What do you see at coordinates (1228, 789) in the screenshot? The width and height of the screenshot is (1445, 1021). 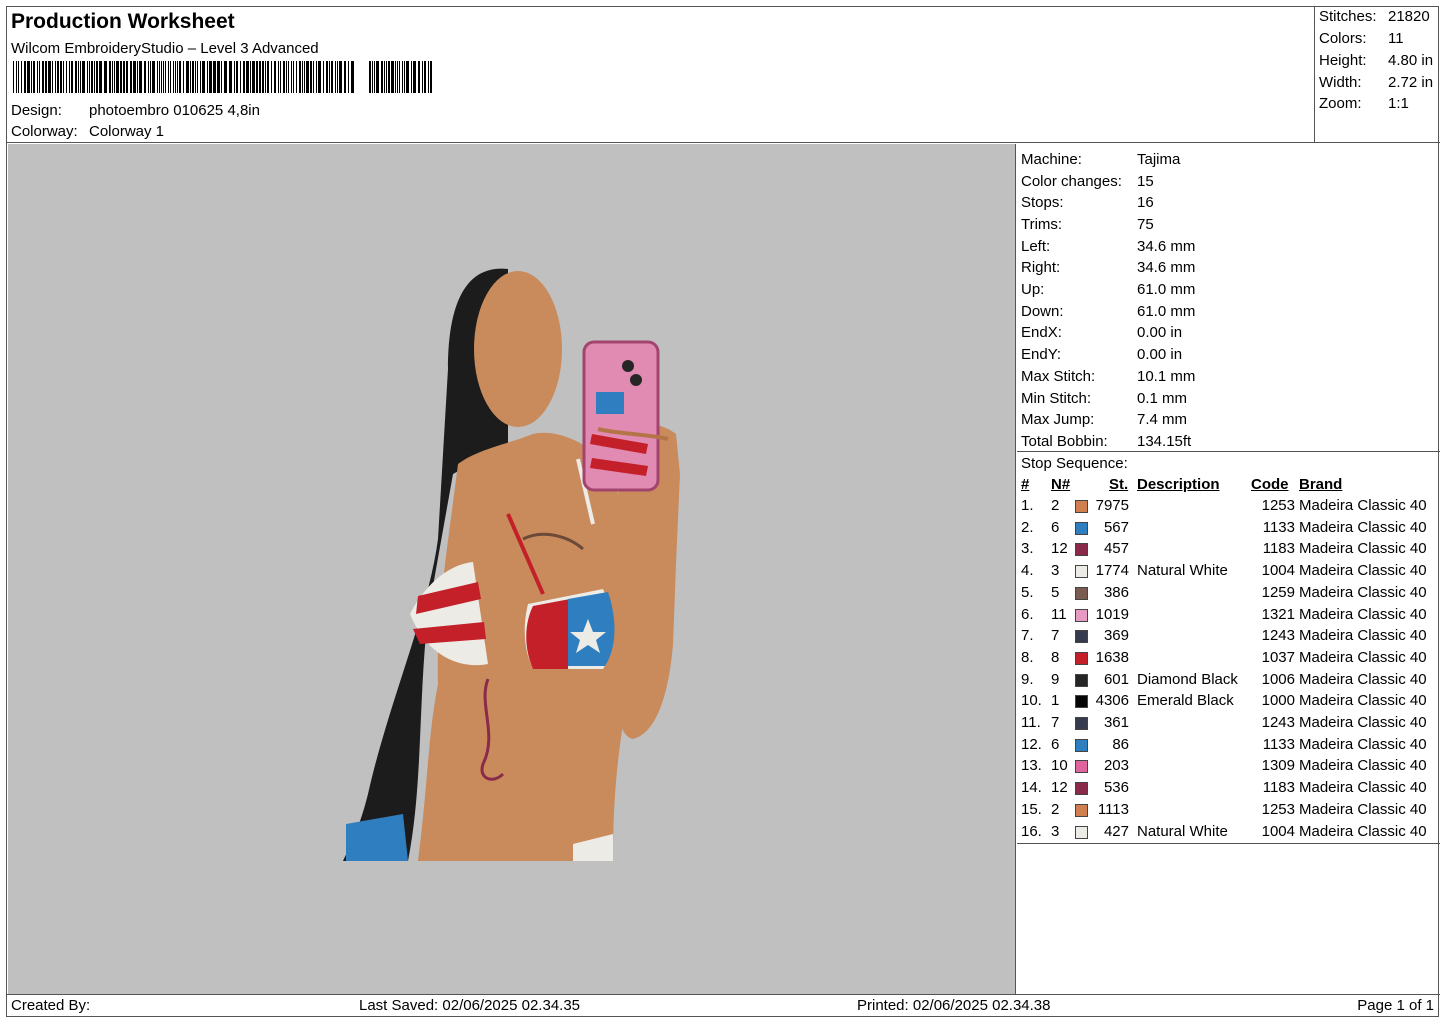 I see `stop-sequence-row: 14. 12 536 1183 Madeira Classic 40` at bounding box center [1228, 789].